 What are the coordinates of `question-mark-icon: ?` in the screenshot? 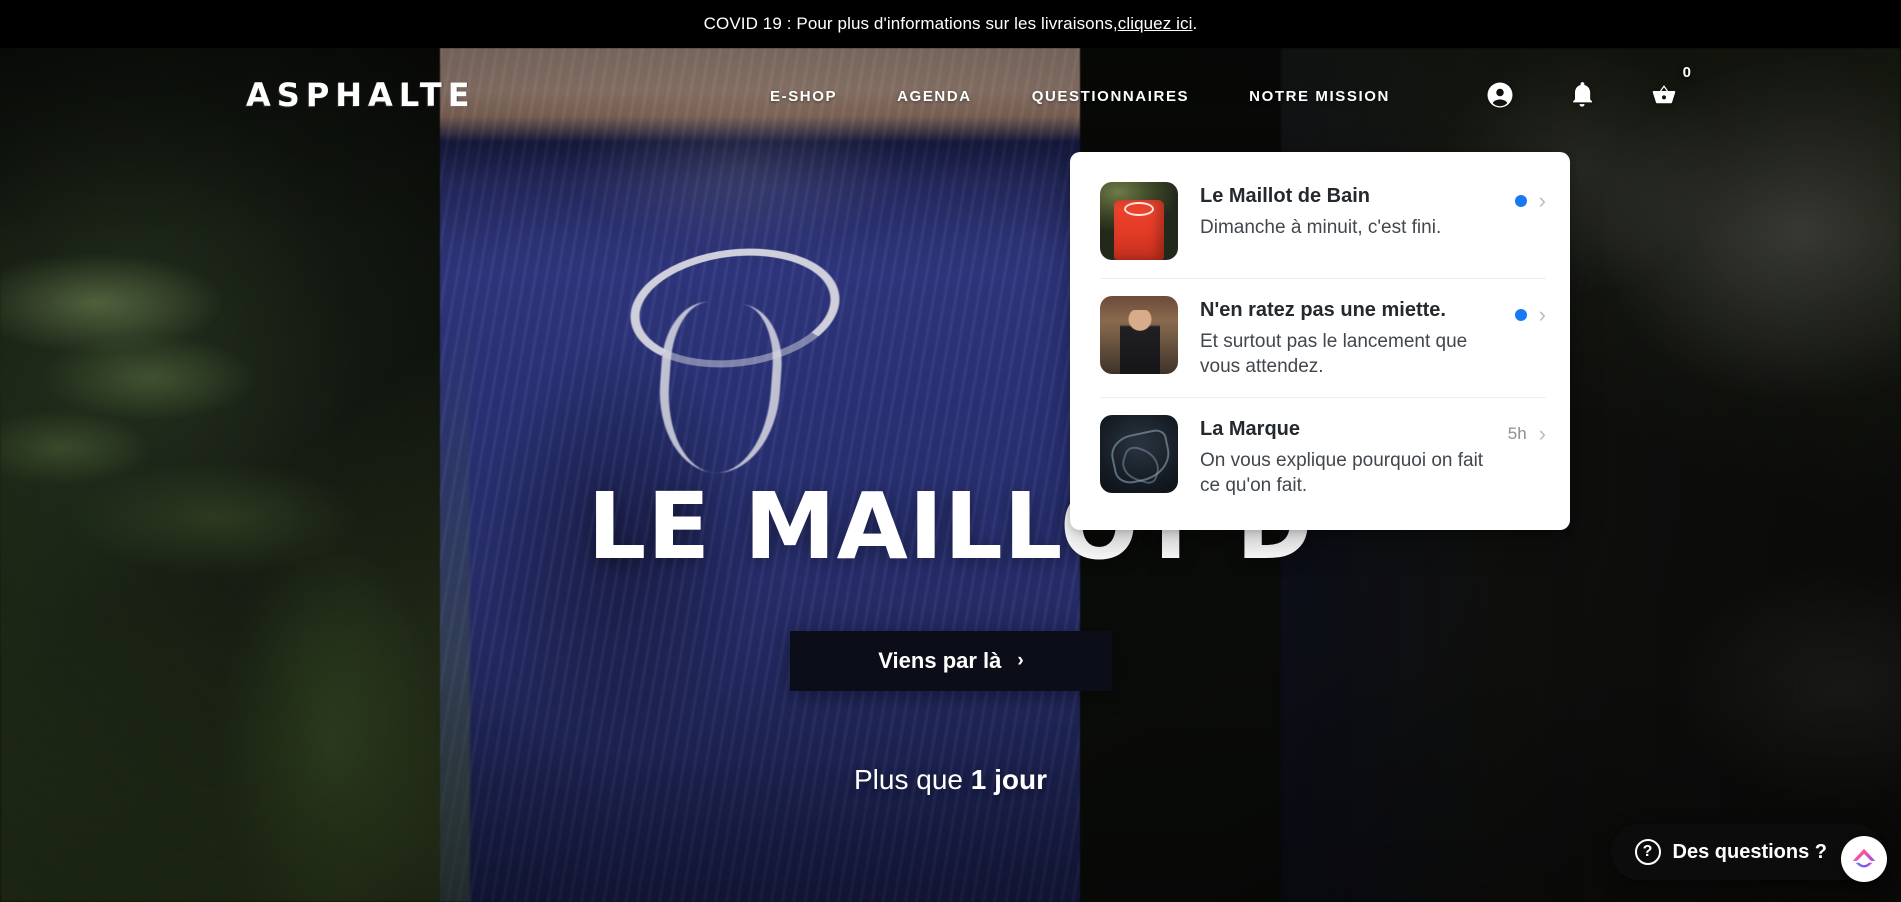 It's located at (1647, 852).